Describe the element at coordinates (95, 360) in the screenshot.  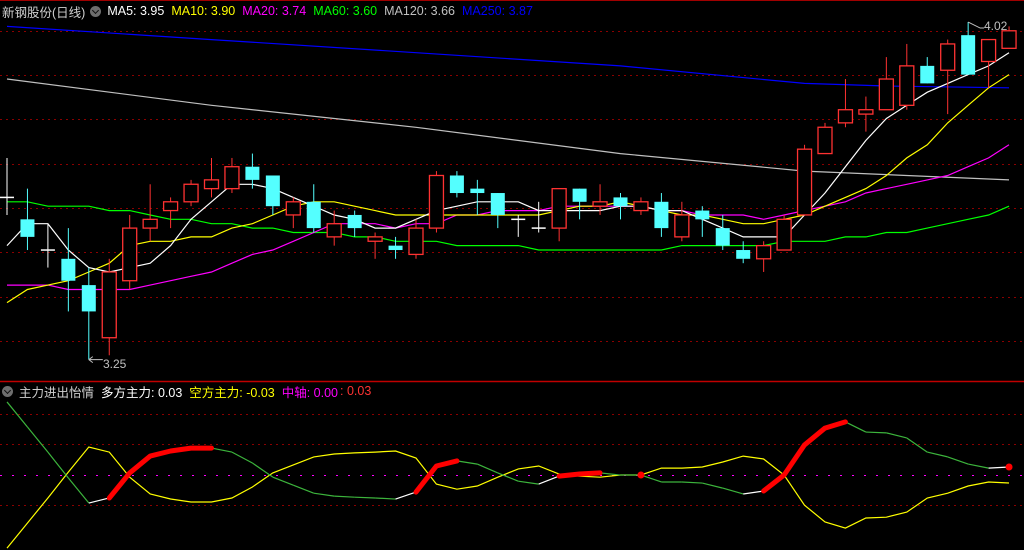
I see `low-arrow-icon` at that location.